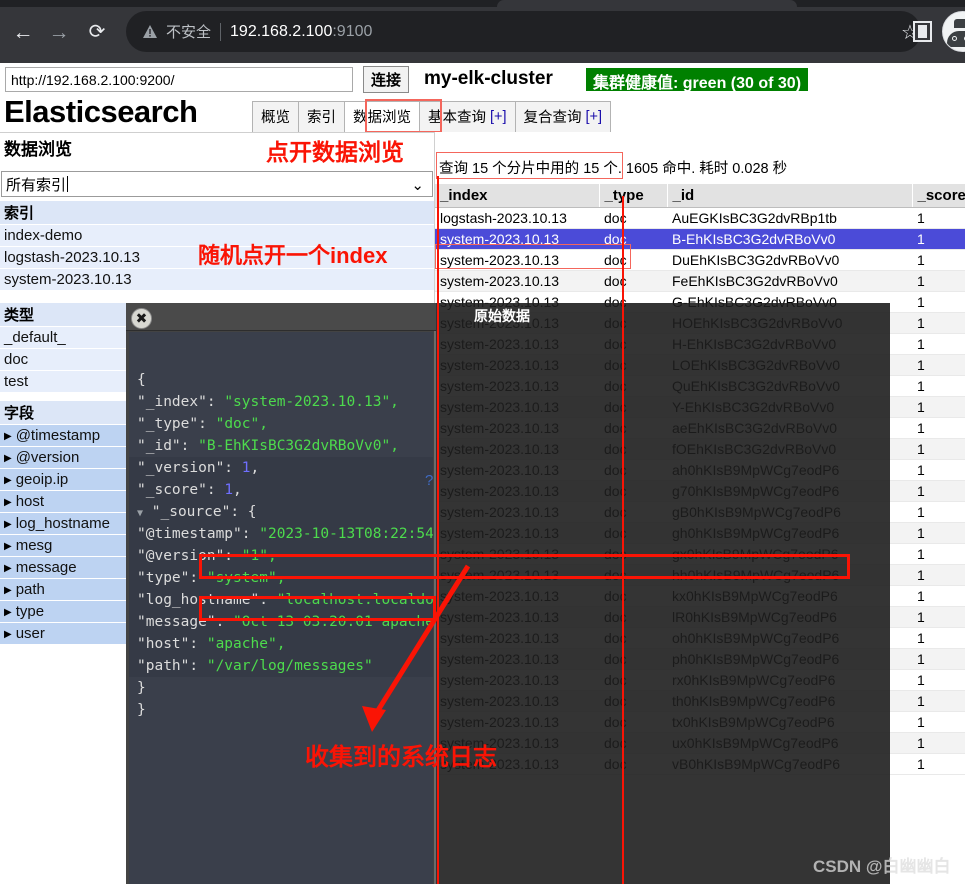 The image size is (965, 892). I want to click on list-item: ▶ @version, so click(64, 458).